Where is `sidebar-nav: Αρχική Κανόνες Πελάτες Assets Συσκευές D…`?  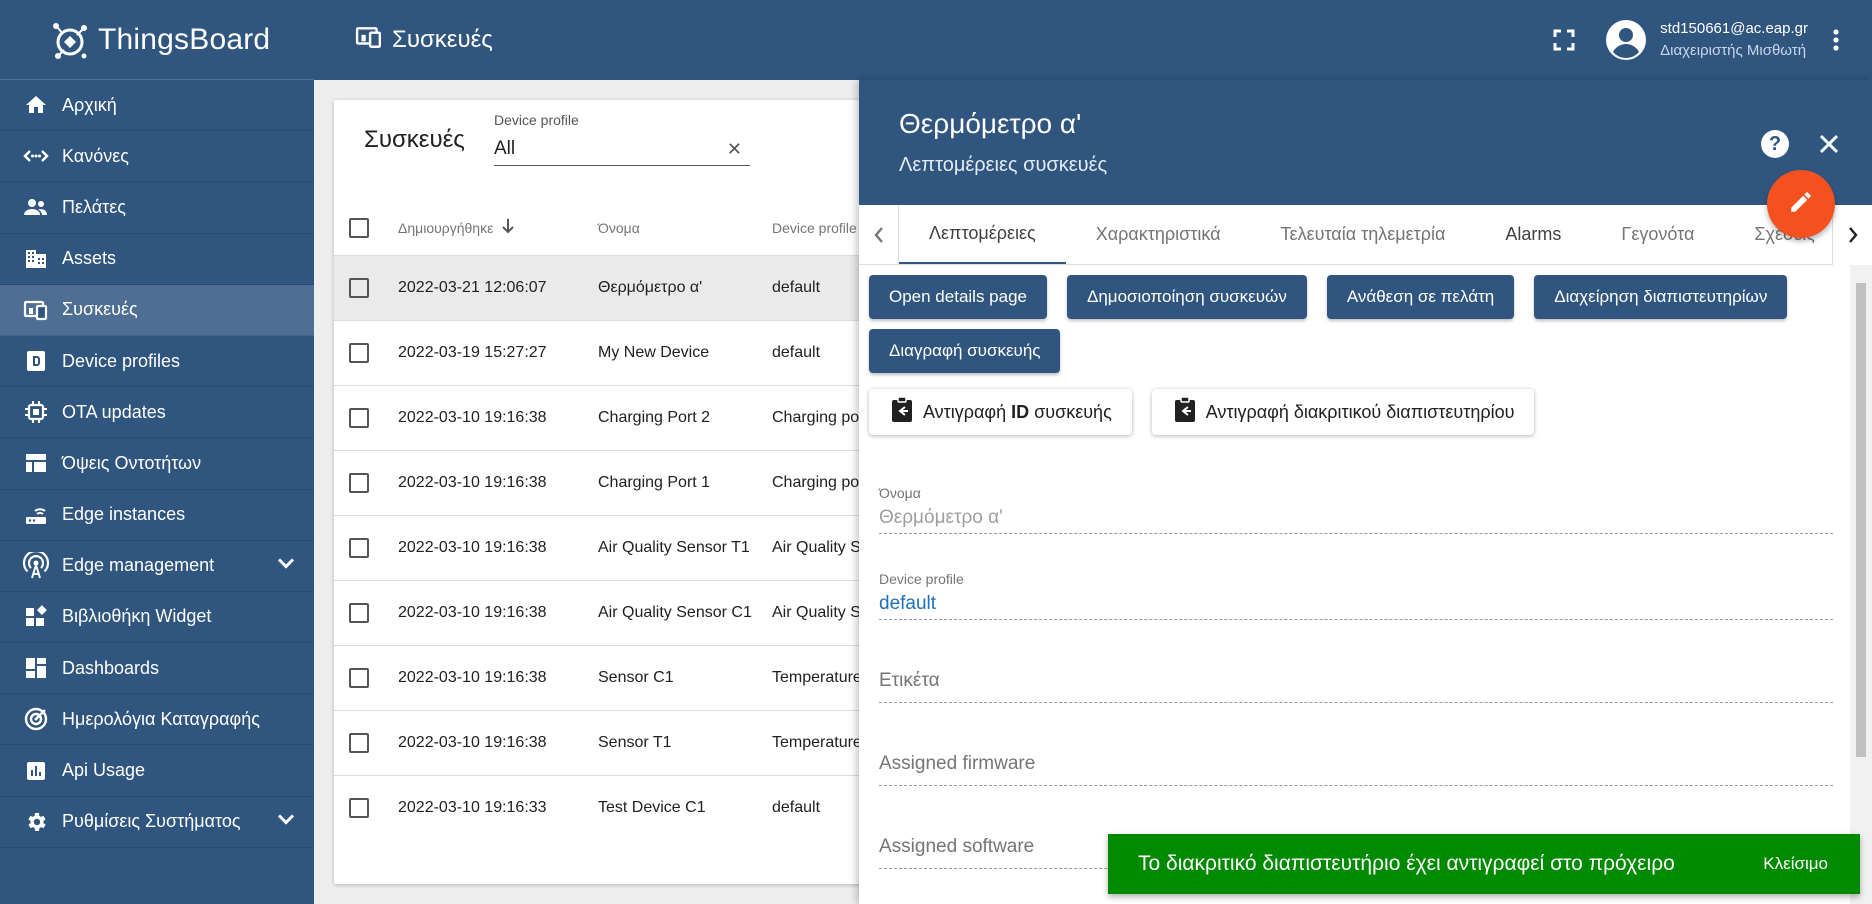 sidebar-nav: Αρχική Κανόνες Πελάτες Assets Συσκευές D… is located at coordinates (157, 464).